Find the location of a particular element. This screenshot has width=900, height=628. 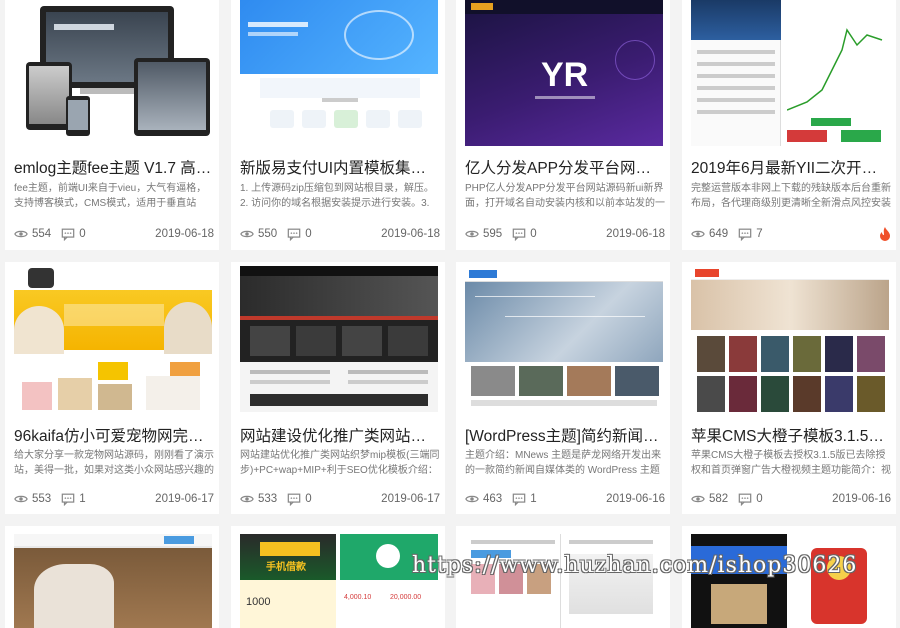

watermark-text: https://www.huzhan.com/ishop30626 is located at coordinates (635, 565).